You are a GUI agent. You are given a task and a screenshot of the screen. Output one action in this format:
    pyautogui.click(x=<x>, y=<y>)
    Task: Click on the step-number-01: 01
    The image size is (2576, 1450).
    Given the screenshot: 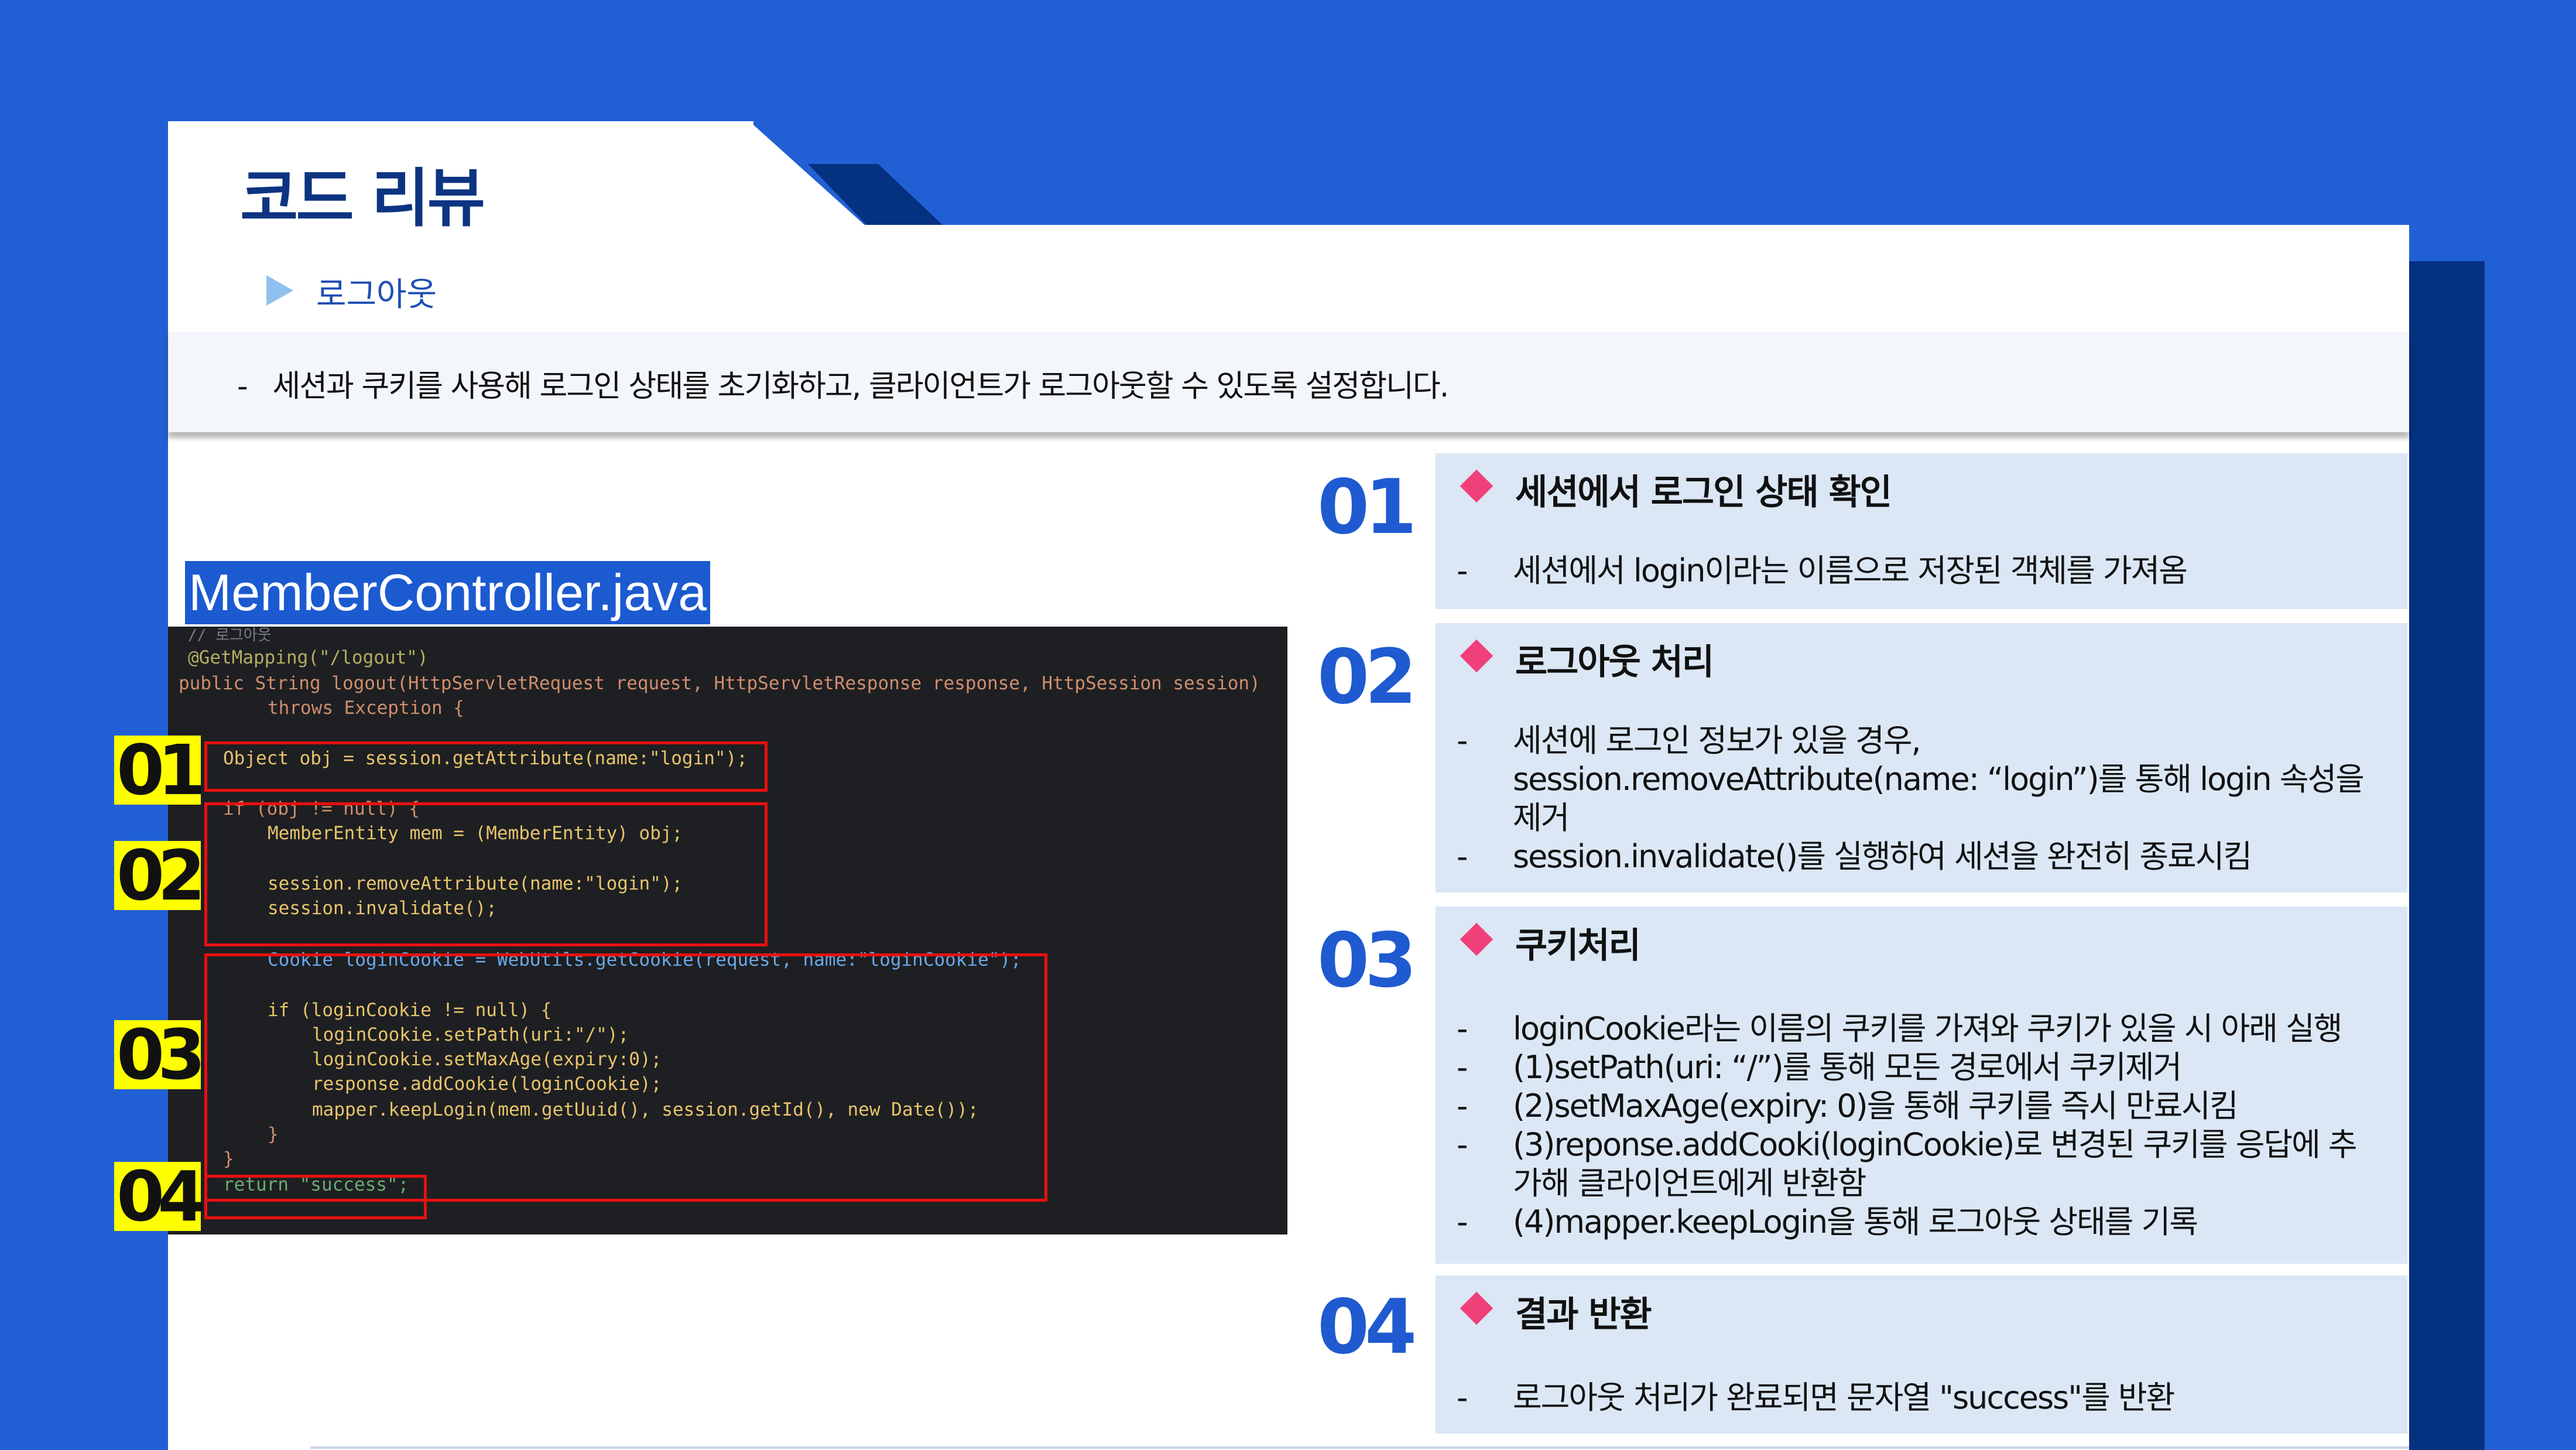 What is the action you would take?
    pyautogui.click(x=1367, y=508)
    